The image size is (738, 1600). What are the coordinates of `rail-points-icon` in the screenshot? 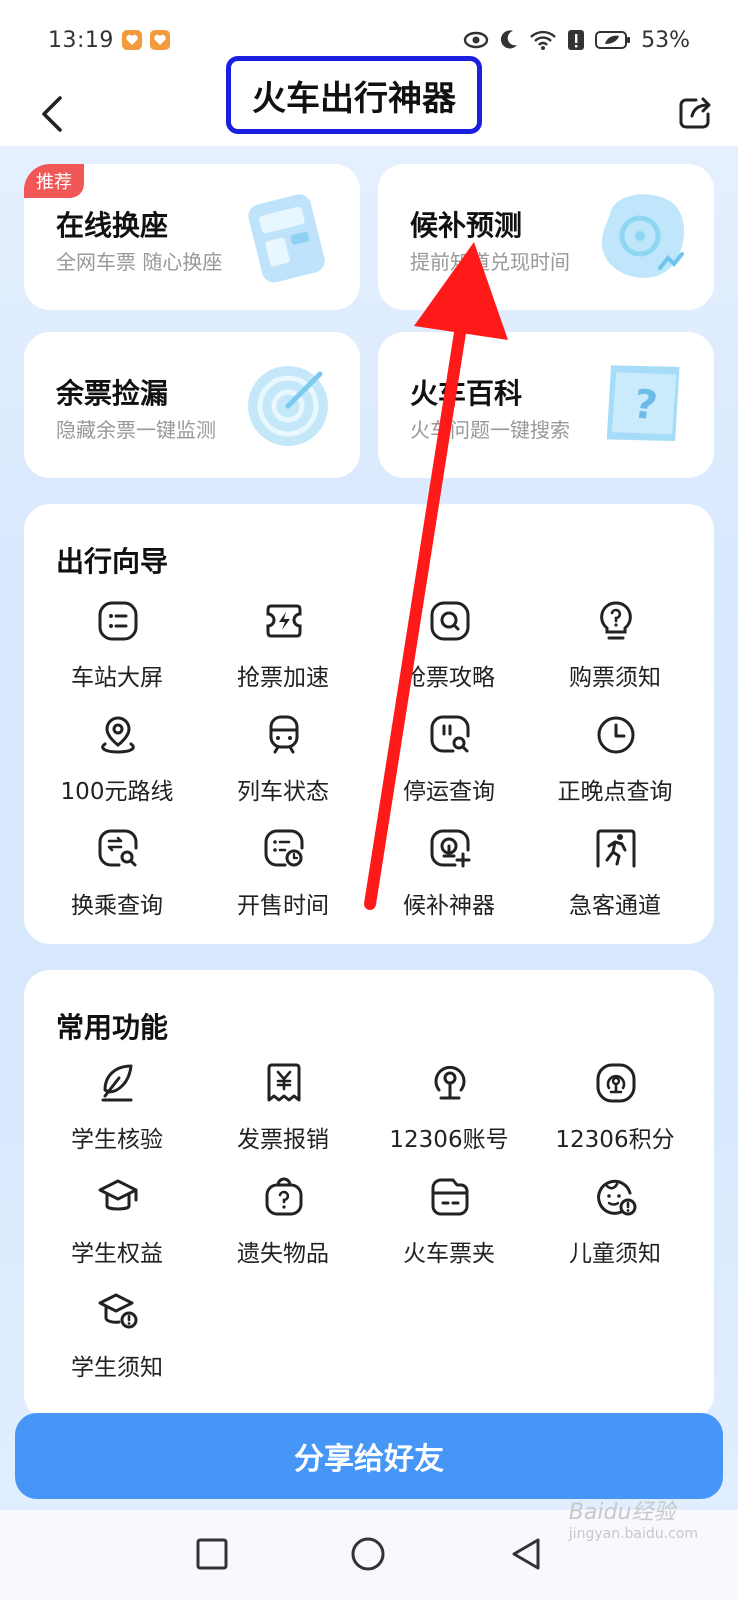 It's located at (616, 1083).